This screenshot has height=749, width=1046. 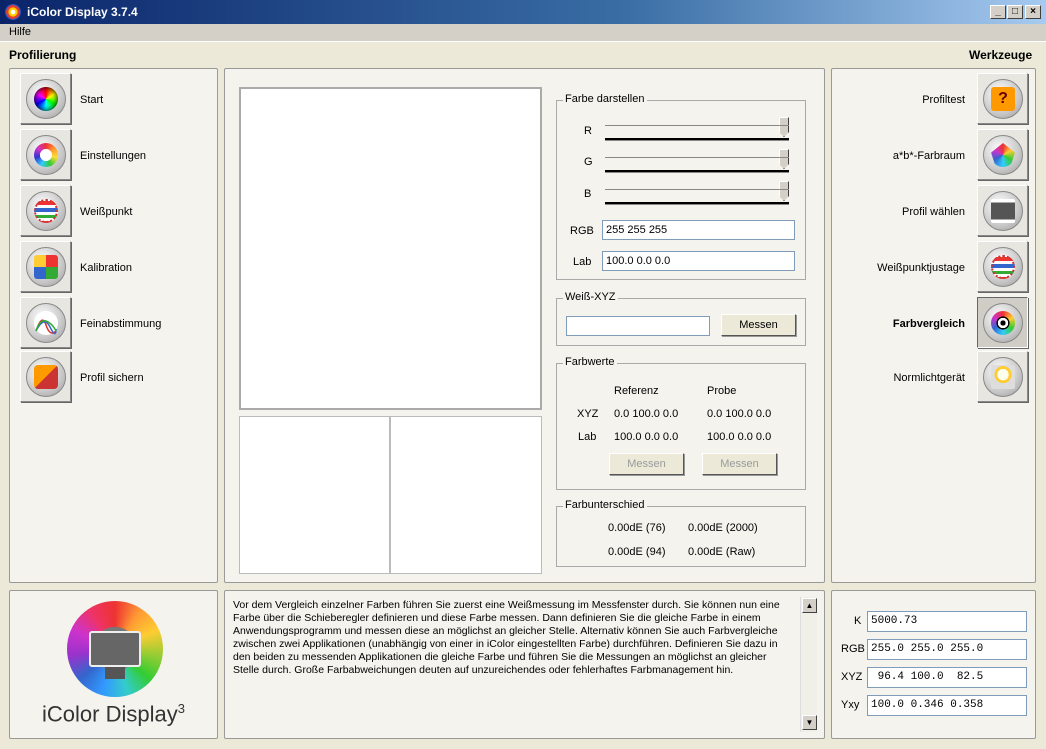 What do you see at coordinates (808, 664) in the screenshot?
I see `help-scrollbar: ▲ ▼` at bounding box center [808, 664].